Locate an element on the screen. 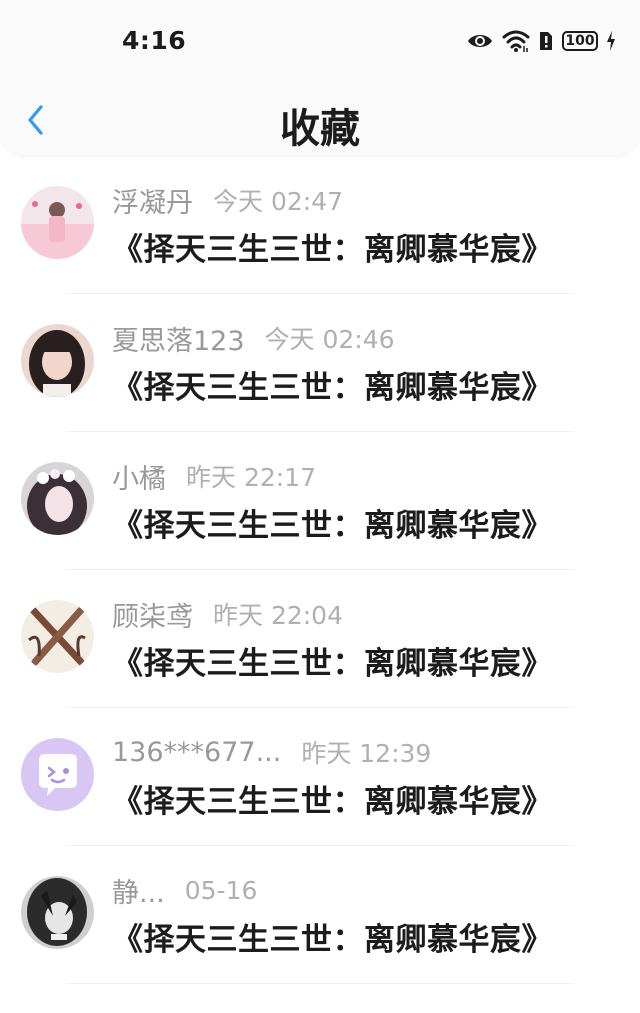 The height and width of the screenshot is (1013, 640). item-meta: 小橘 昨天 22:17 is located at coordinates (214, 476).